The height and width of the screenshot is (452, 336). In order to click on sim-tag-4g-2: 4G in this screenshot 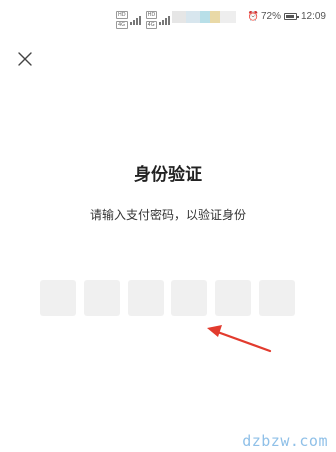, I will do `click(151, 25)`.